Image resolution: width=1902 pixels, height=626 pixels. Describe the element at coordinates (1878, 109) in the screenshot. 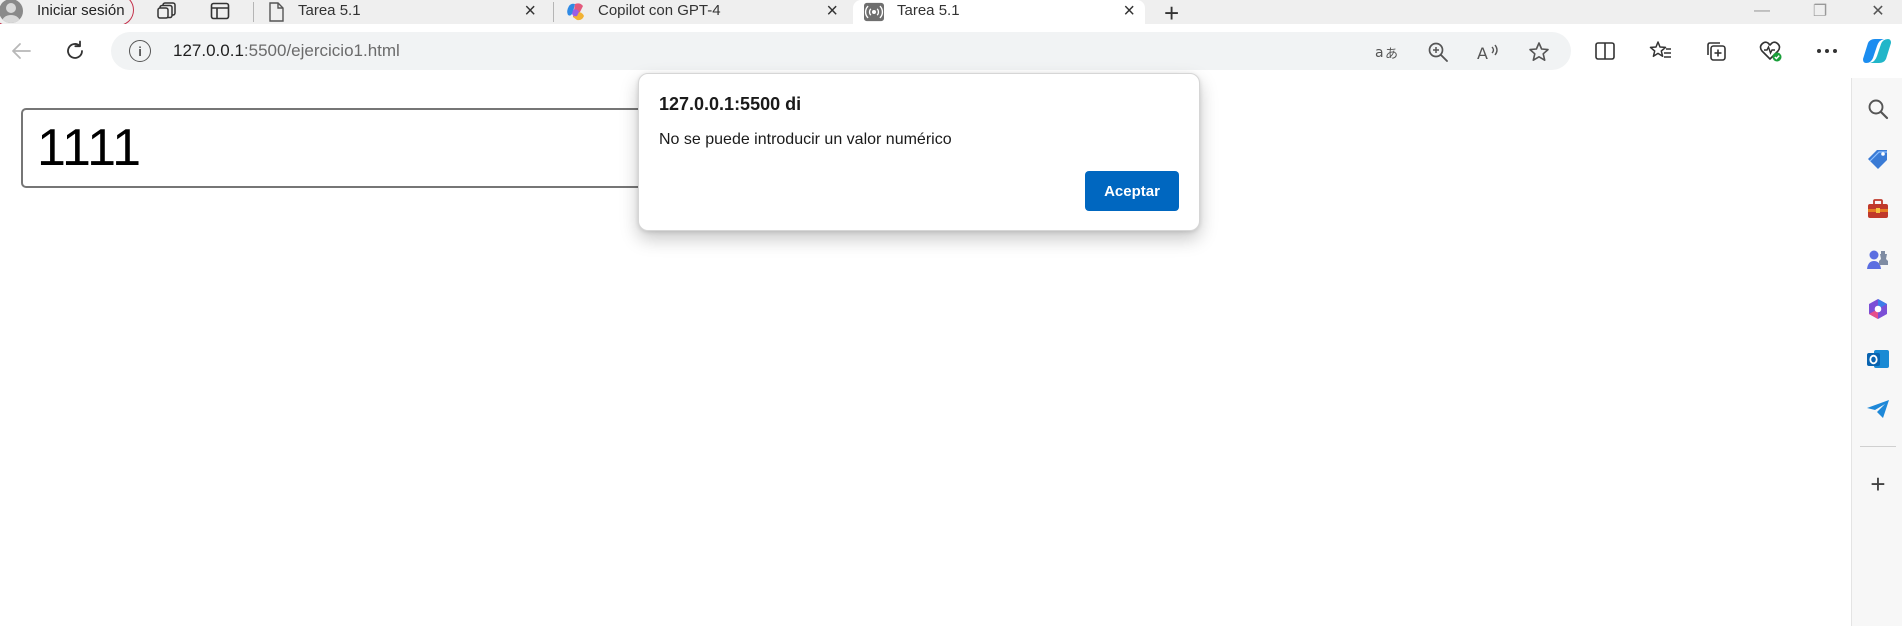

I see `search-icon` at that location.